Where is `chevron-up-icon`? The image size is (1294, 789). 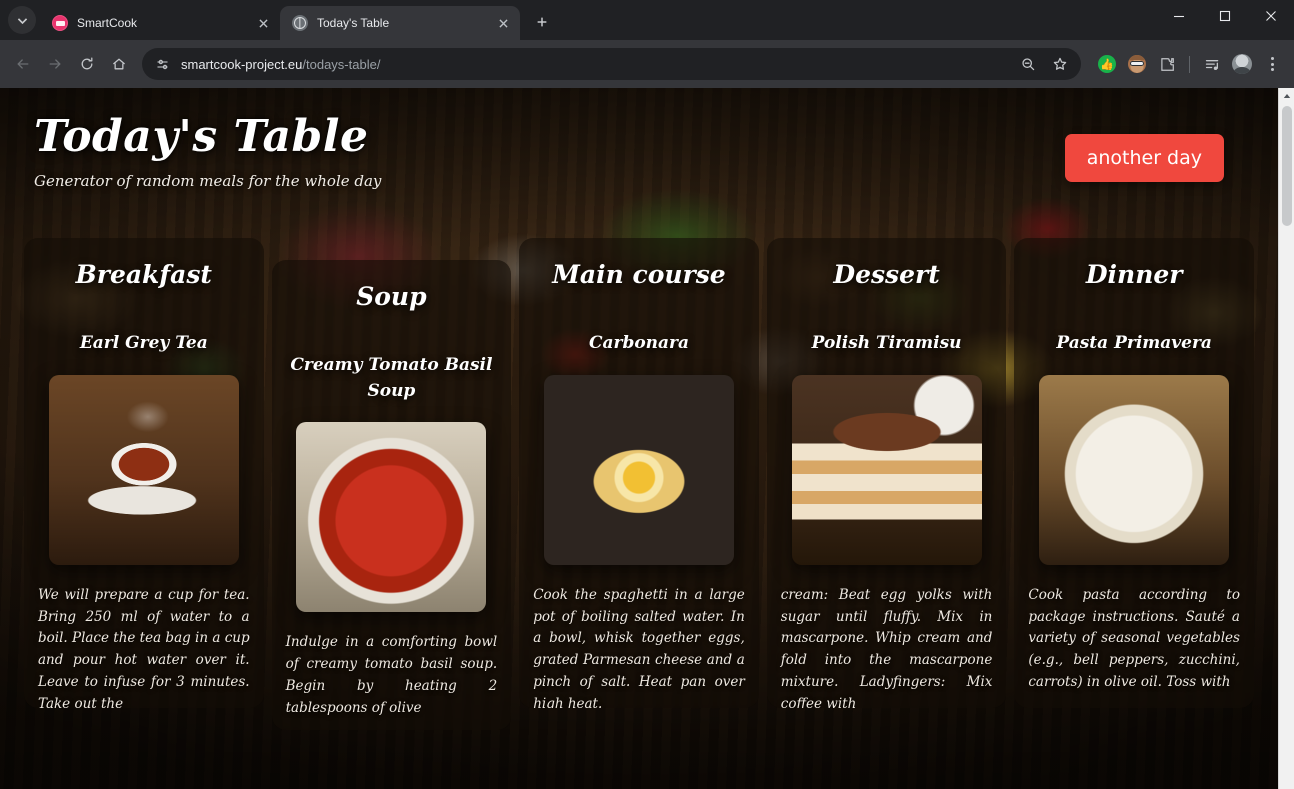 chevron-up-icon is located at coordinates (1286, 96).